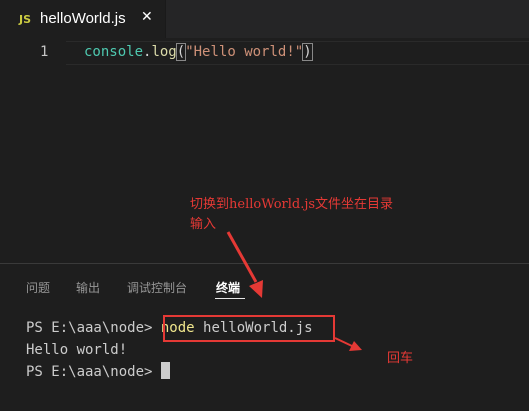  Describe the element at coordinates (44, 52) in the screenshot. I see `line-number: 1` at that location.